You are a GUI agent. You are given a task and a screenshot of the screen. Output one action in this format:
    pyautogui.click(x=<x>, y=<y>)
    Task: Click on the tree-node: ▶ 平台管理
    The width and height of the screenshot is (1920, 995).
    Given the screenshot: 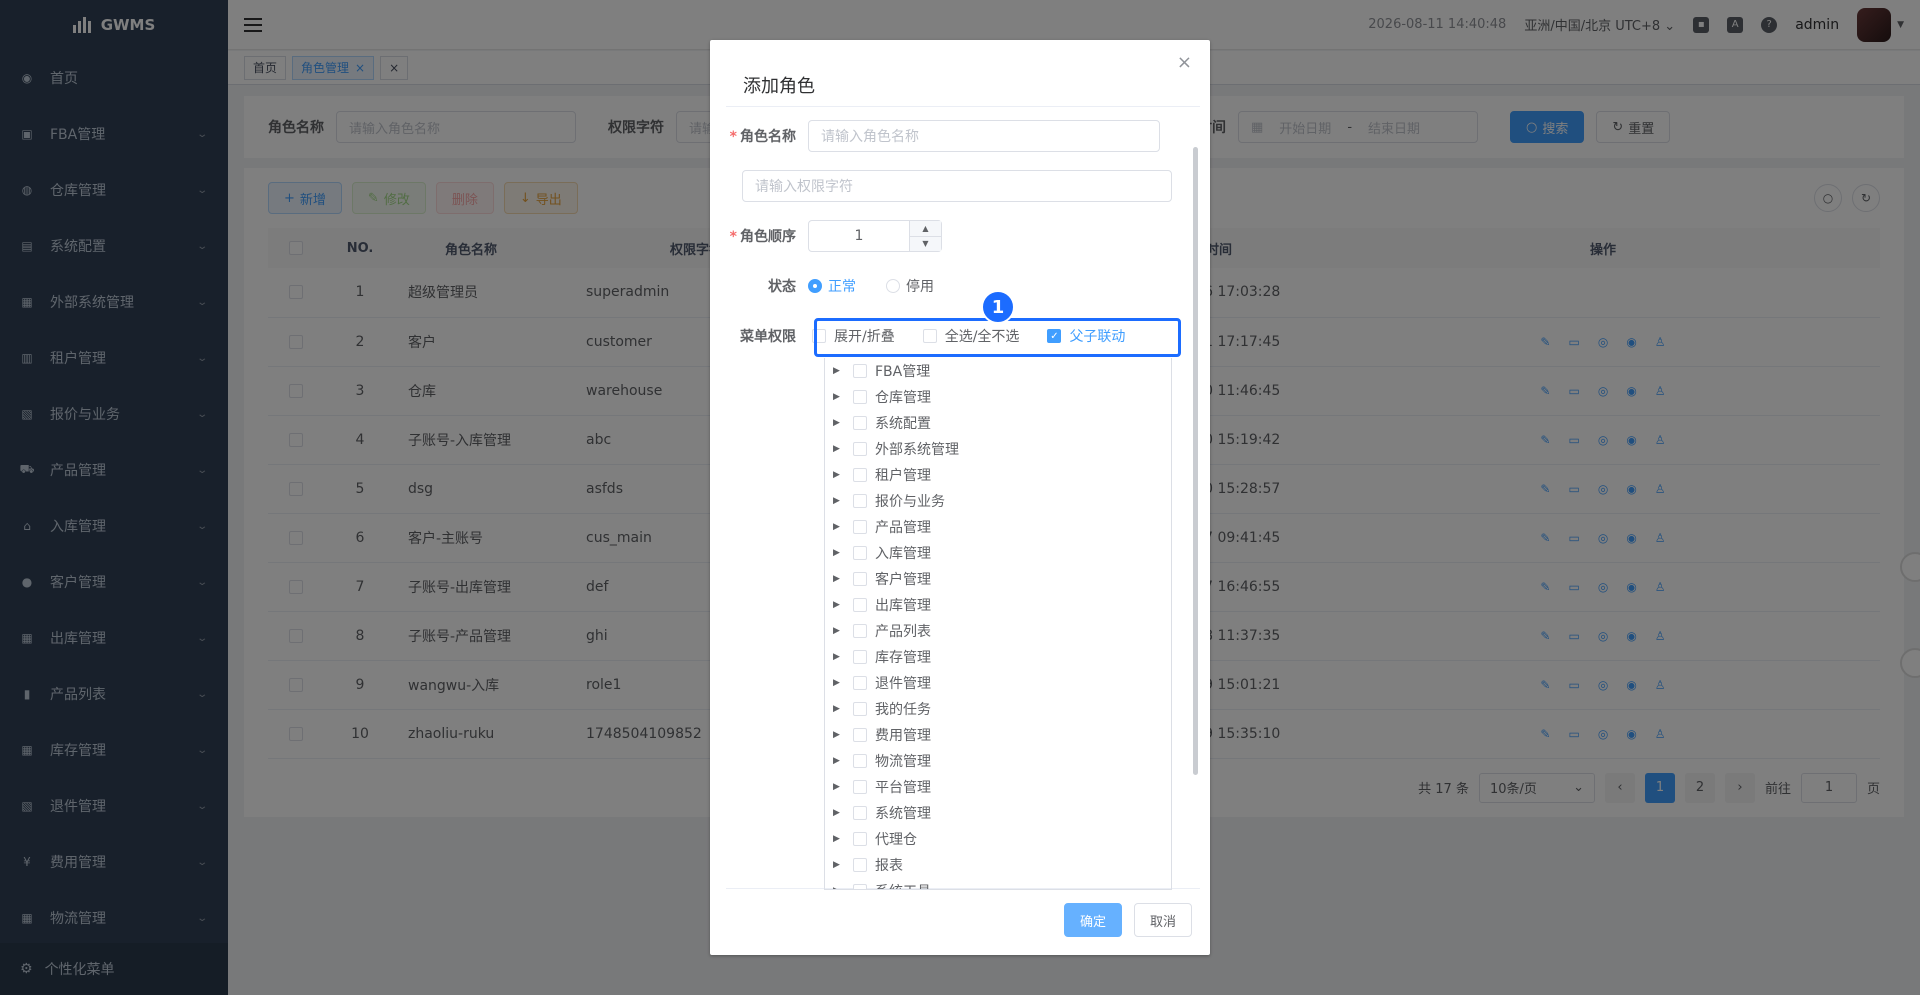 What is the action you would take?
    pyautogui.click(x=998, y=787)
    